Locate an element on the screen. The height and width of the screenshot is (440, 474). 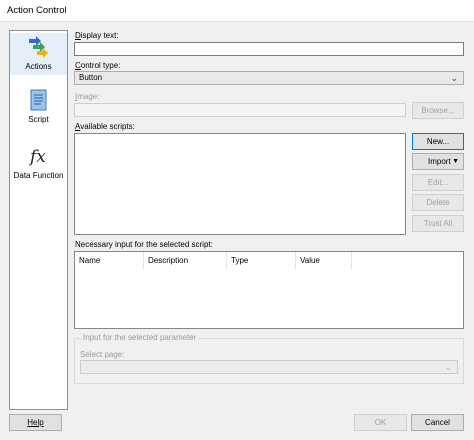
svg-text: fx is located at coordinates (37, 157).